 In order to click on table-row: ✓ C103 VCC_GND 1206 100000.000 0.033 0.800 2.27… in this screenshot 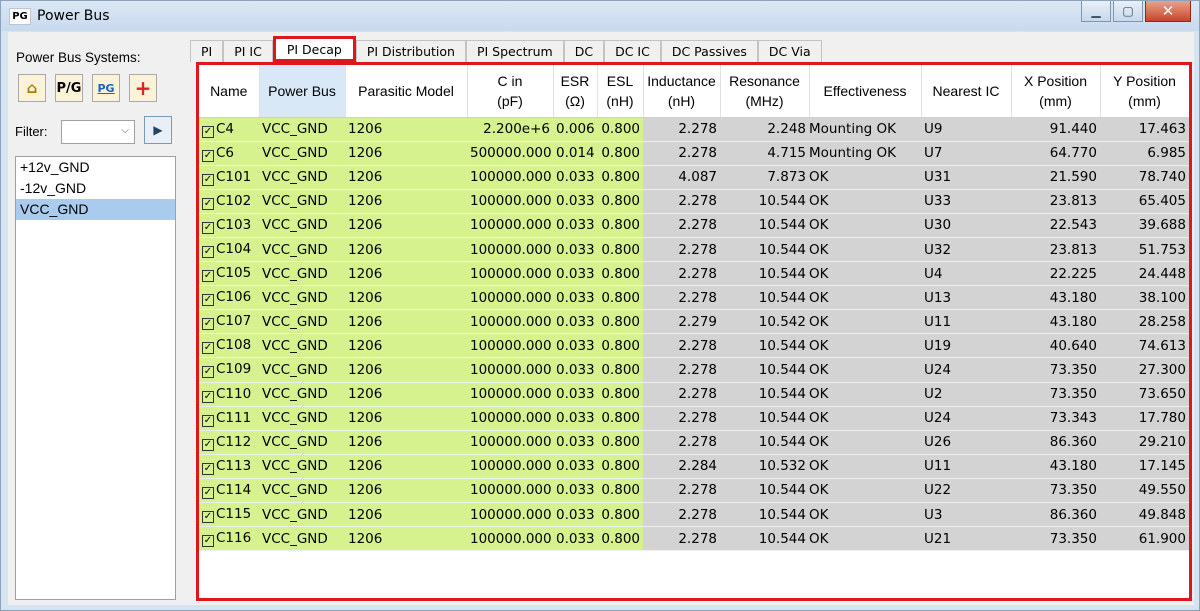, I will do `click(694, 225)`.